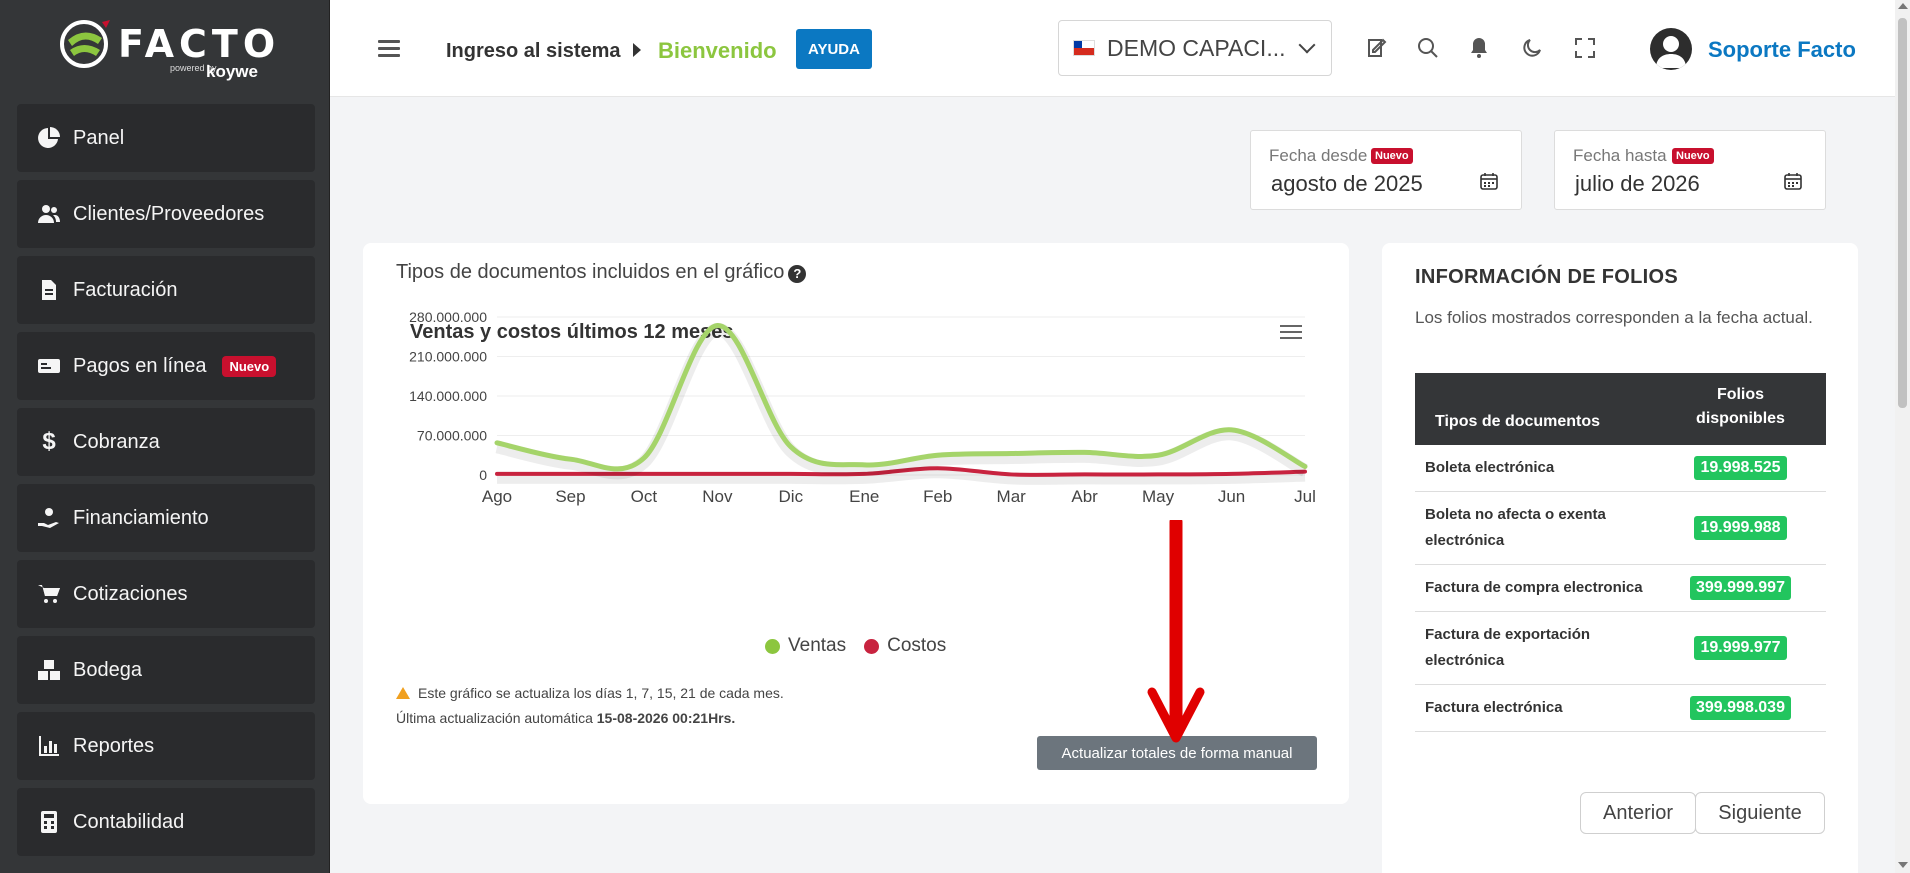  Describe the element at coordinates (1740, 648) in the screenshot. I see `folio-available-badge: 19.999.977` at that location.